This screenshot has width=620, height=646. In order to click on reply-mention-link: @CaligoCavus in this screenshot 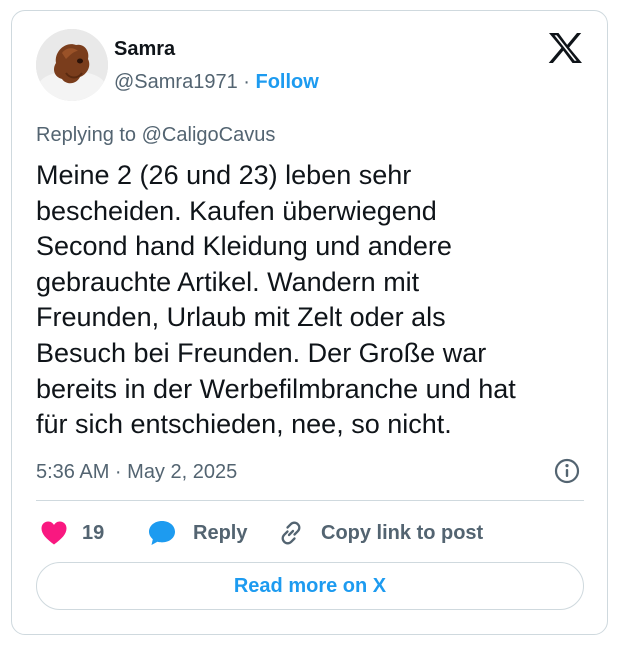, I will do `click(209, 135)`.